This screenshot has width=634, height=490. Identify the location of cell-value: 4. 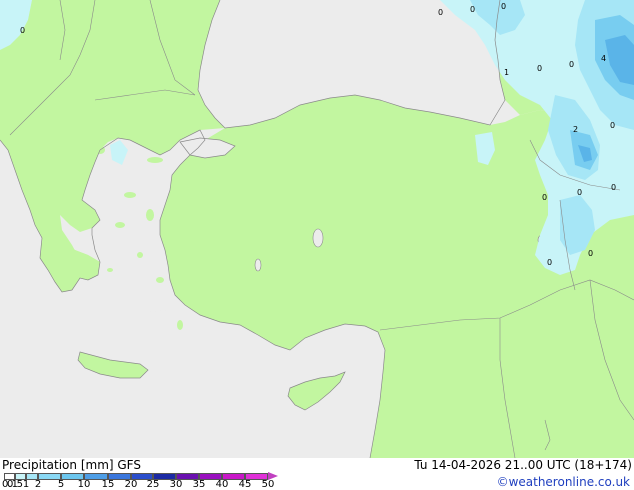
(603, 58).